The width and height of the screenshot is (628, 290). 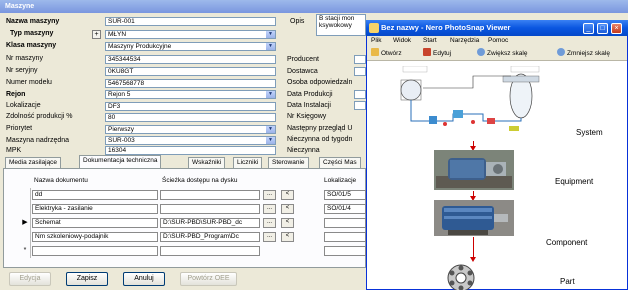 I want to click on klasa-select: Maszyny Produkcyjne ▼, so click(x=190, y=46).